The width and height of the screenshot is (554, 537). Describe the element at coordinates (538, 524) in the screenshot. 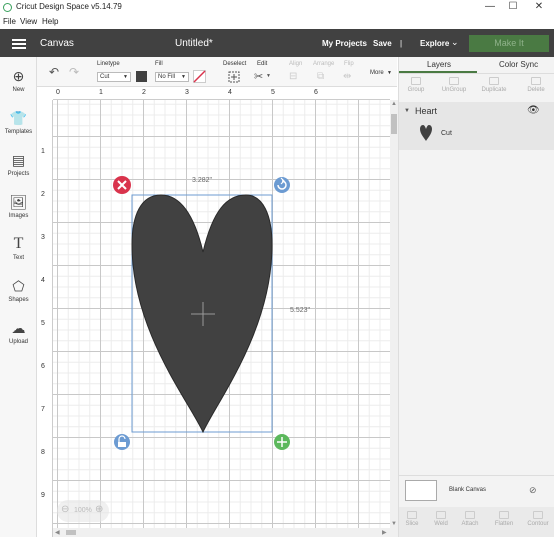

I see `contour-label: Contour` at that location.